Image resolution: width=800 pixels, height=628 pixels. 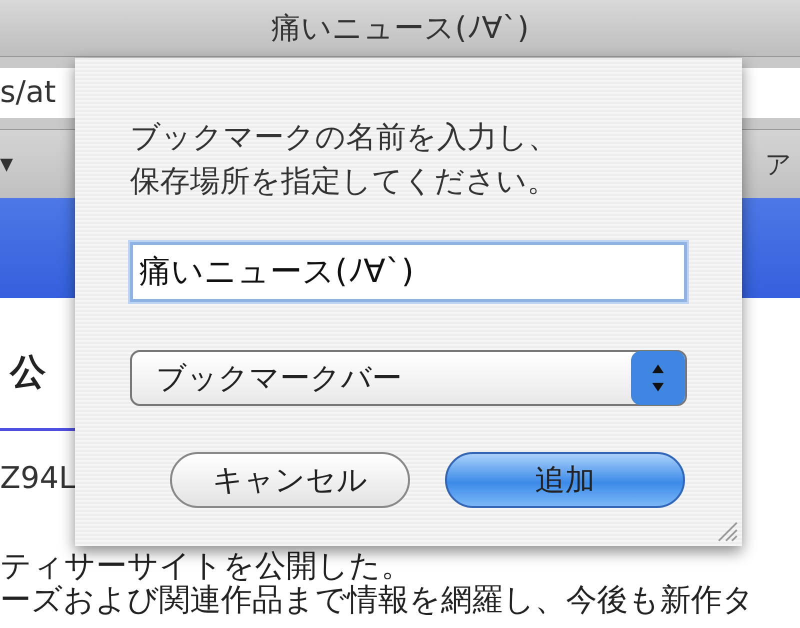 I want to click on add-button: 追加, so click(x=565, y=480).